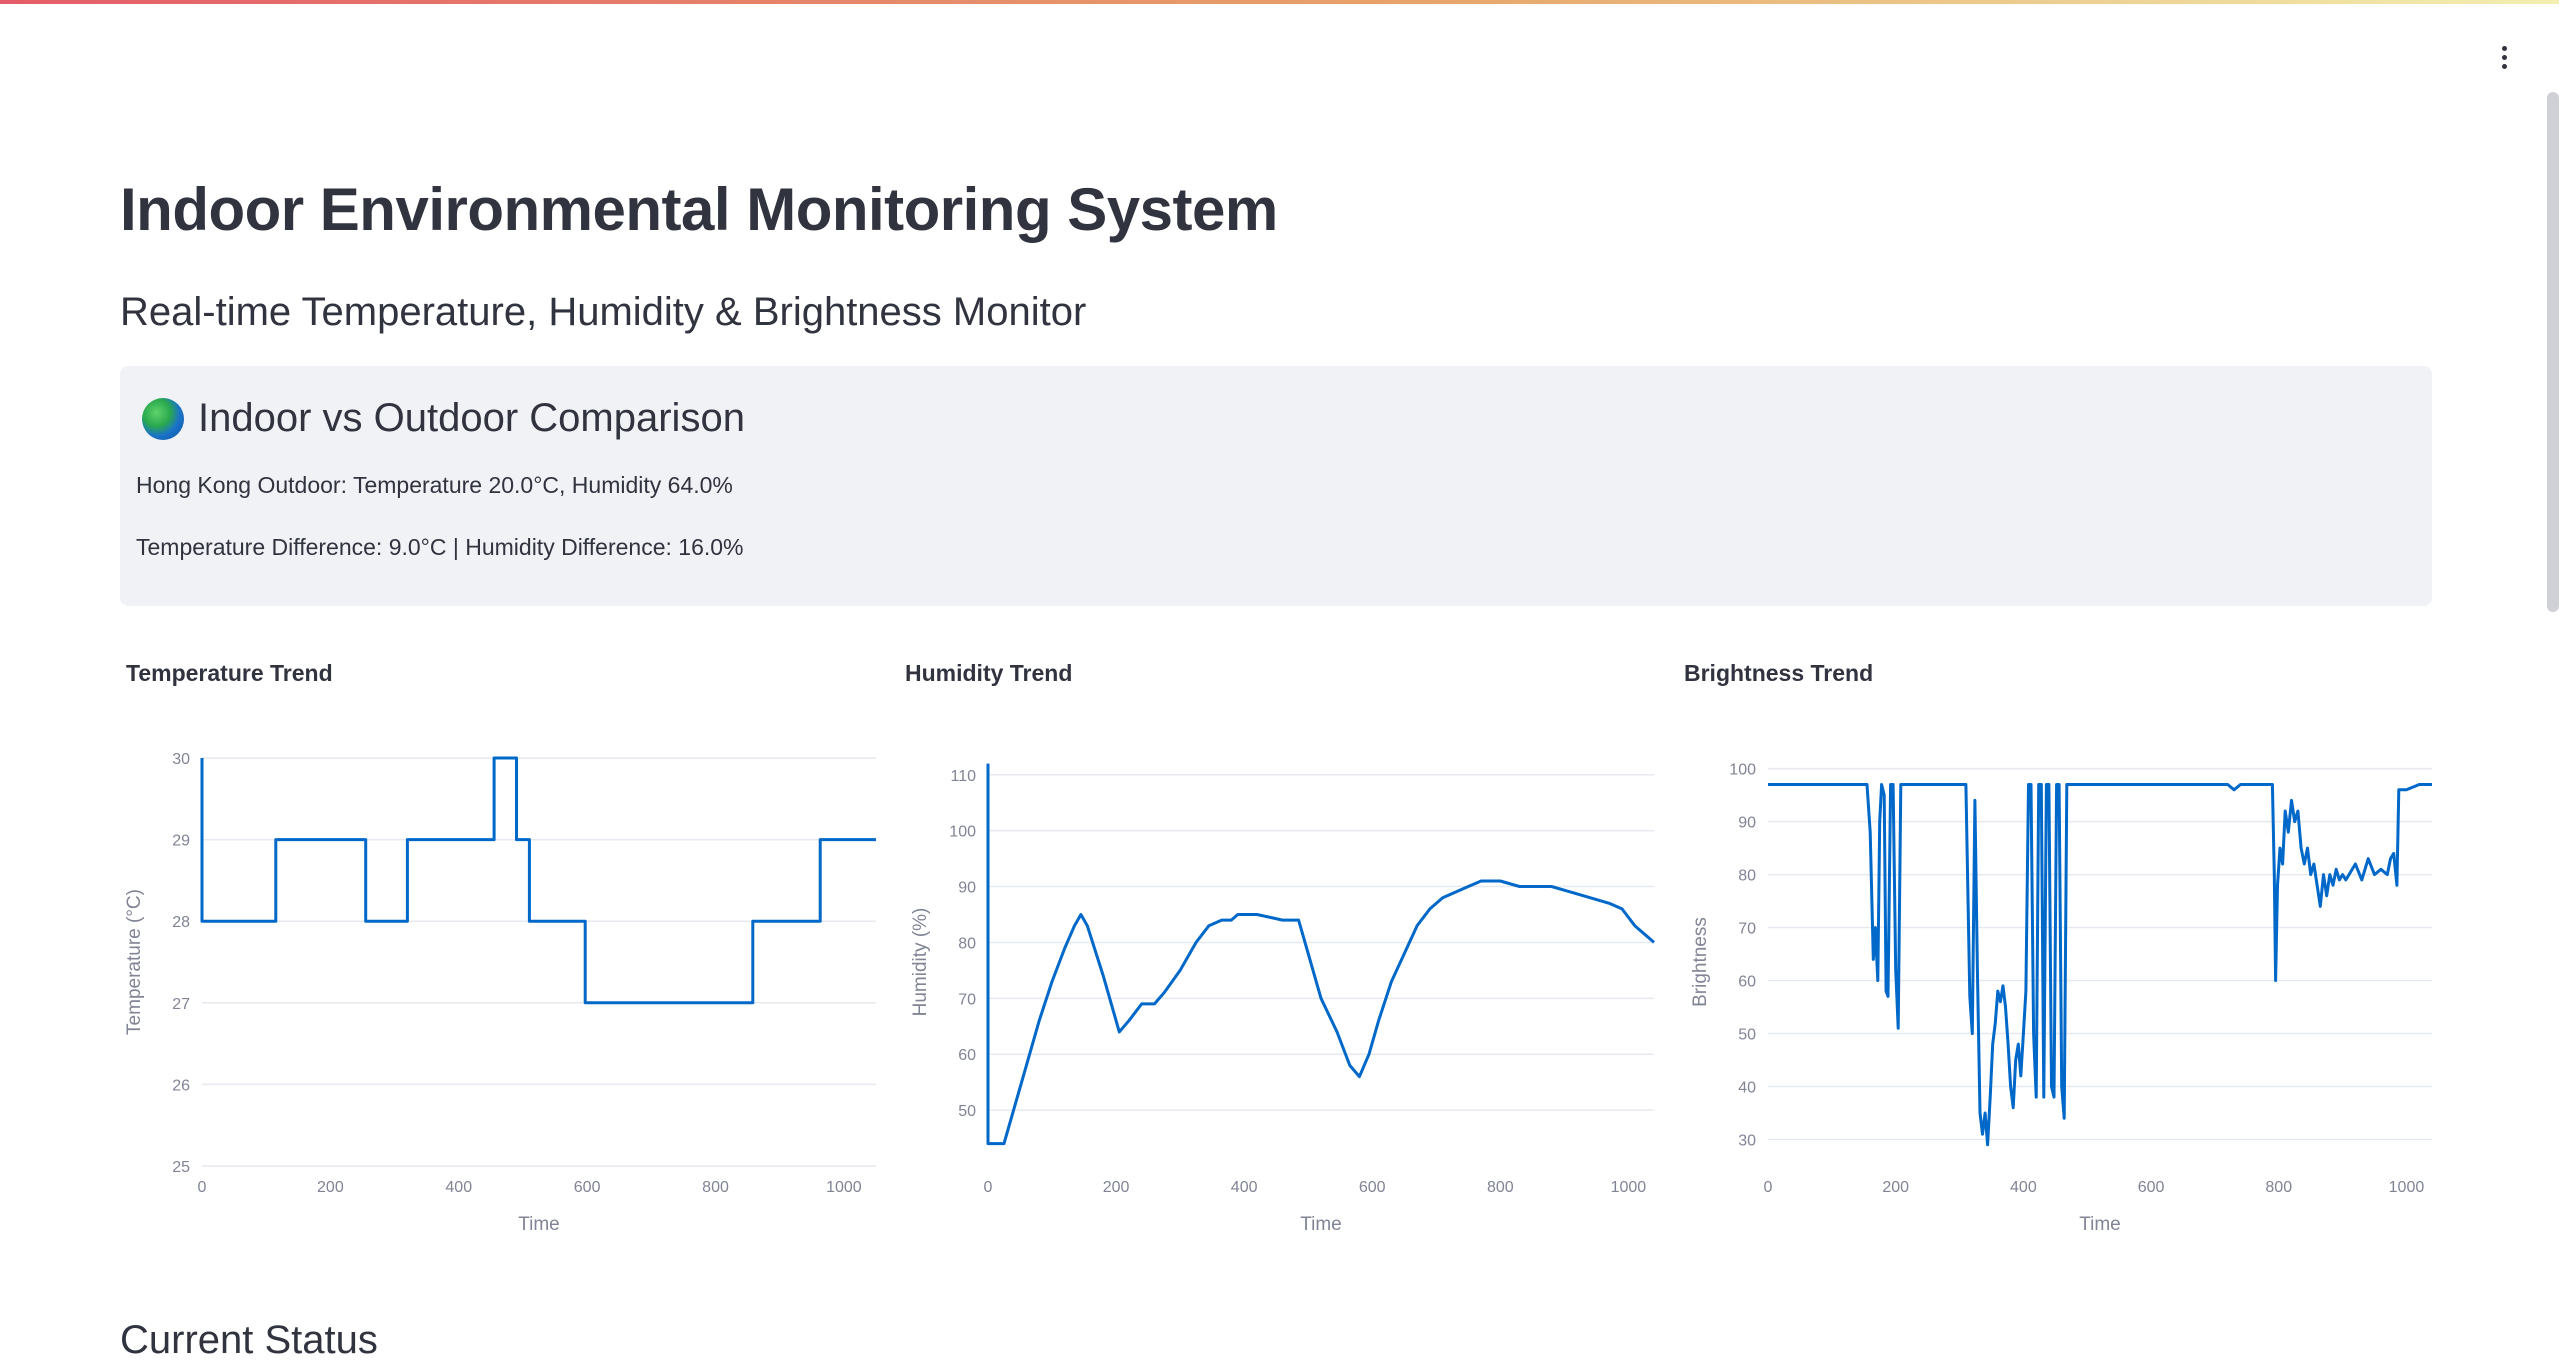 The height and width of the screenshot is (1369, 2559). I want to click on comparison-header: Indoor vs Outdoor Comparison, so click(443, 418).